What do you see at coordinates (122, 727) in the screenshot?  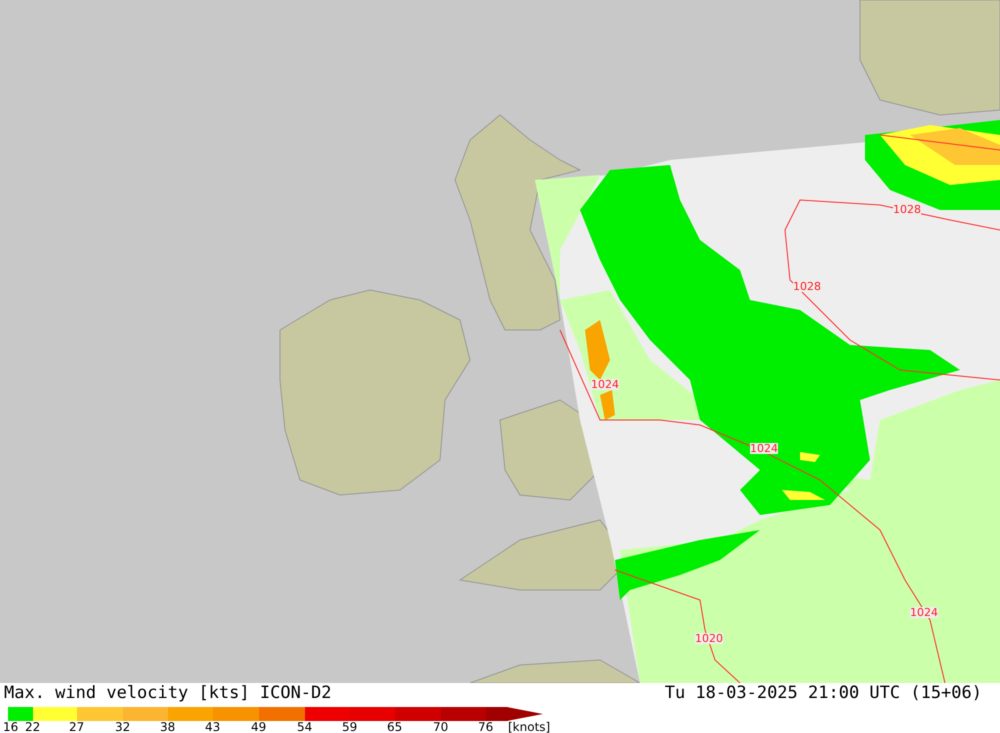 I see `scale-tick-label: 32` at bounding box center [122, 727].